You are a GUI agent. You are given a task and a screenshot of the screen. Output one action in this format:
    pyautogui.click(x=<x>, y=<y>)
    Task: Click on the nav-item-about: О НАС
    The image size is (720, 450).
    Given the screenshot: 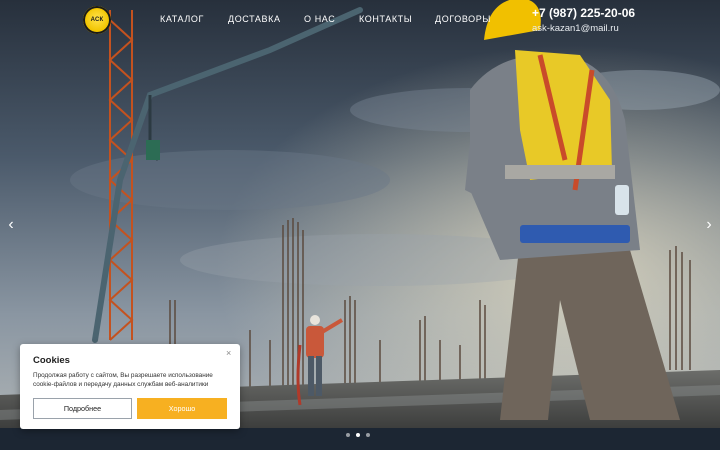 What is the action you would take?
    pyautogui.click(x=319, y=19)
    